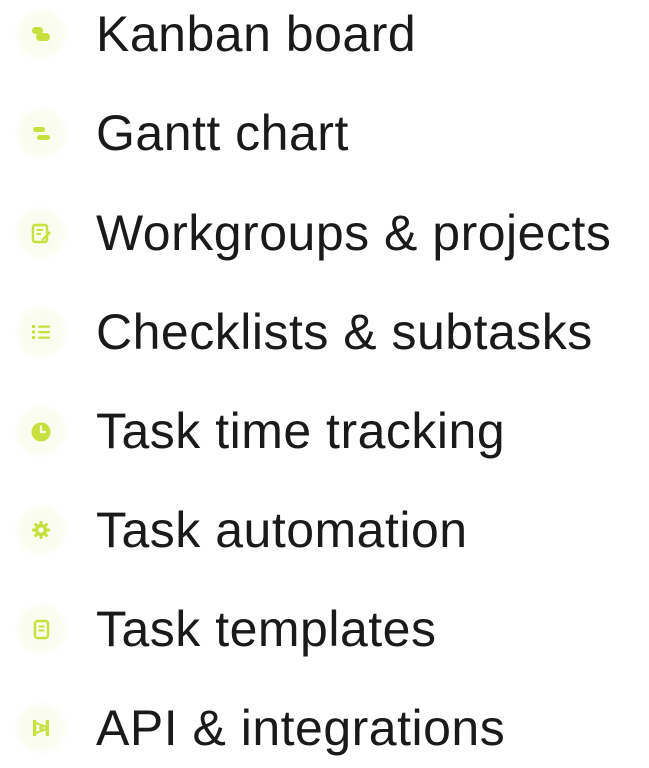 The image size is (649, 768). Describe the element at coordinates (41, 728) in the screenshot. I see `api-icon` at that location.